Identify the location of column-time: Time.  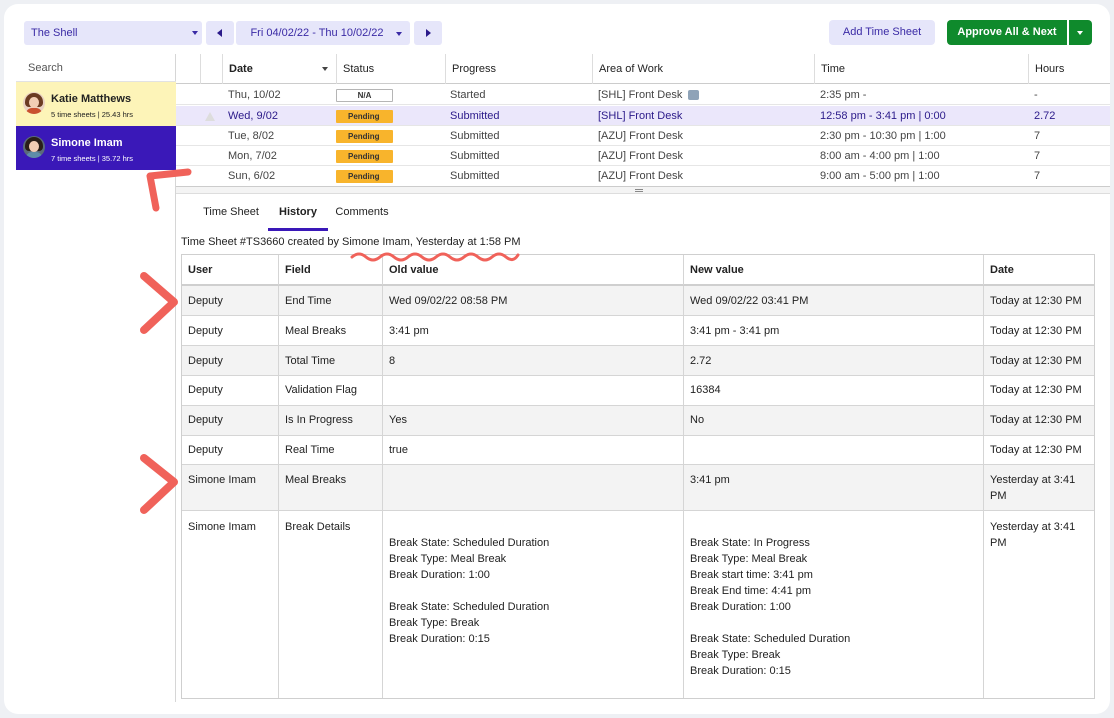
(921, 69).